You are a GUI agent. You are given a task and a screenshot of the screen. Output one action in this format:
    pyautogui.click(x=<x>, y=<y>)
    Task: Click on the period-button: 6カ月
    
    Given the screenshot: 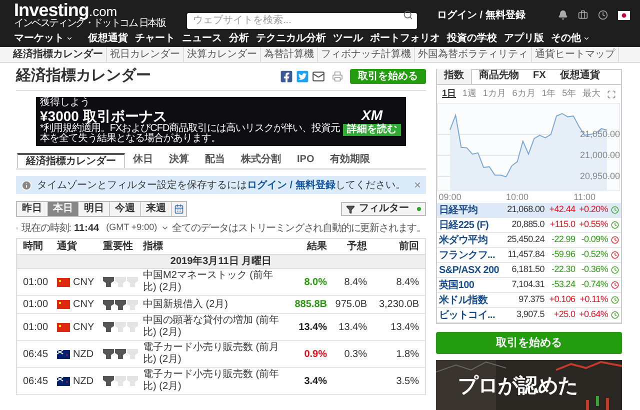 What is the action you would take?
    pyautogui.click(x=524, y=94)
    